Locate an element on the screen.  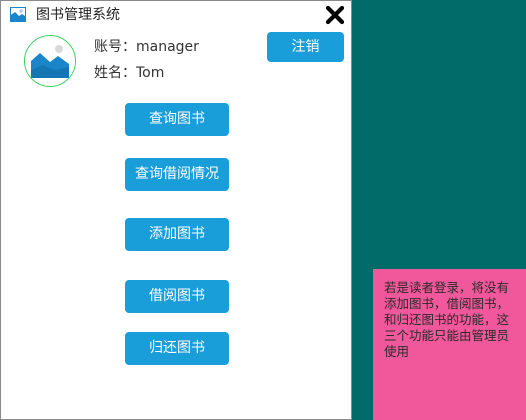
add-book-button: 添加图书 is located at coordinates (177, 234).